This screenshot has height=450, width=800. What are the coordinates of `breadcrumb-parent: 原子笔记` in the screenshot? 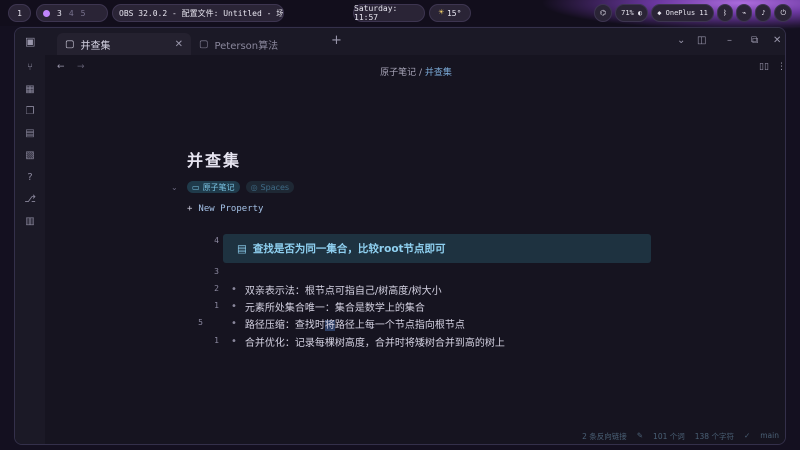 It's located at (398, 73).